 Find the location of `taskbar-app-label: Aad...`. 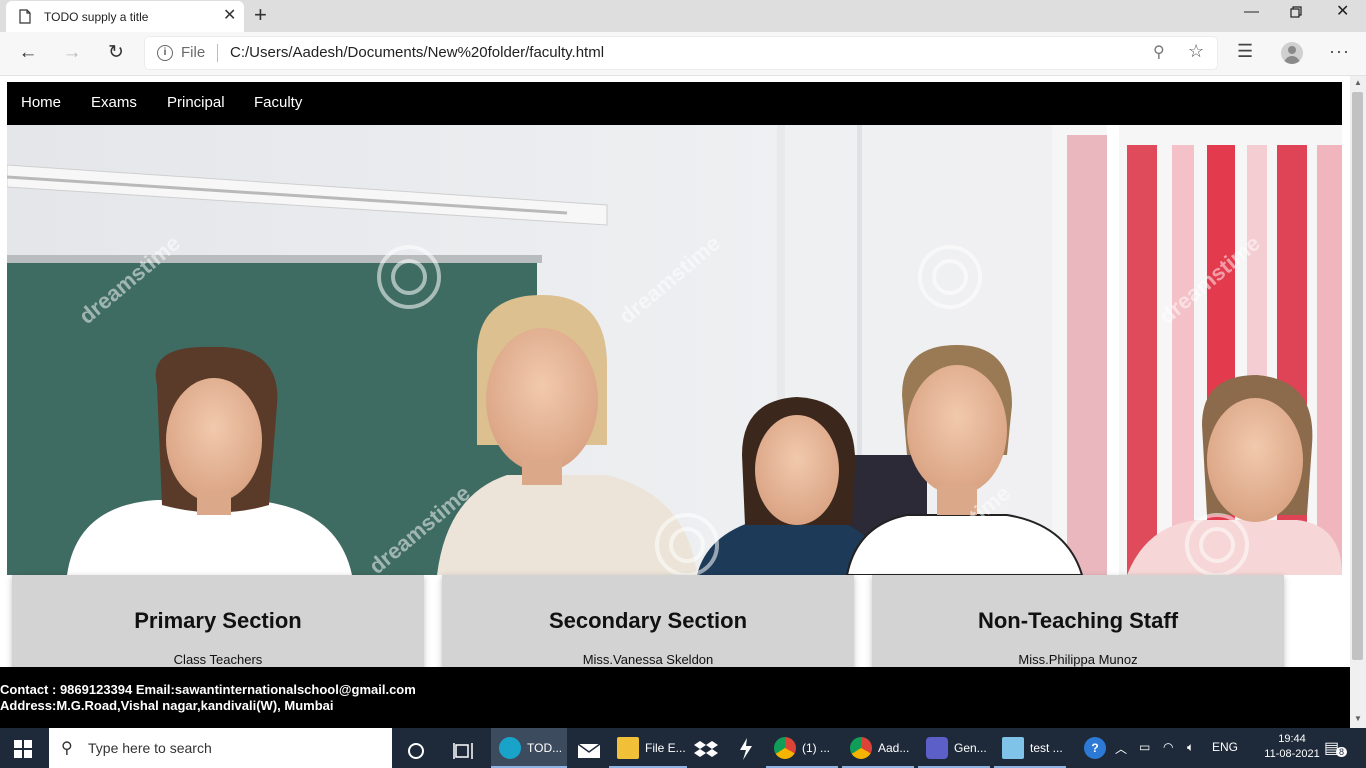

taskbar-app-label: Aad... is located at coordinates (894, 748).